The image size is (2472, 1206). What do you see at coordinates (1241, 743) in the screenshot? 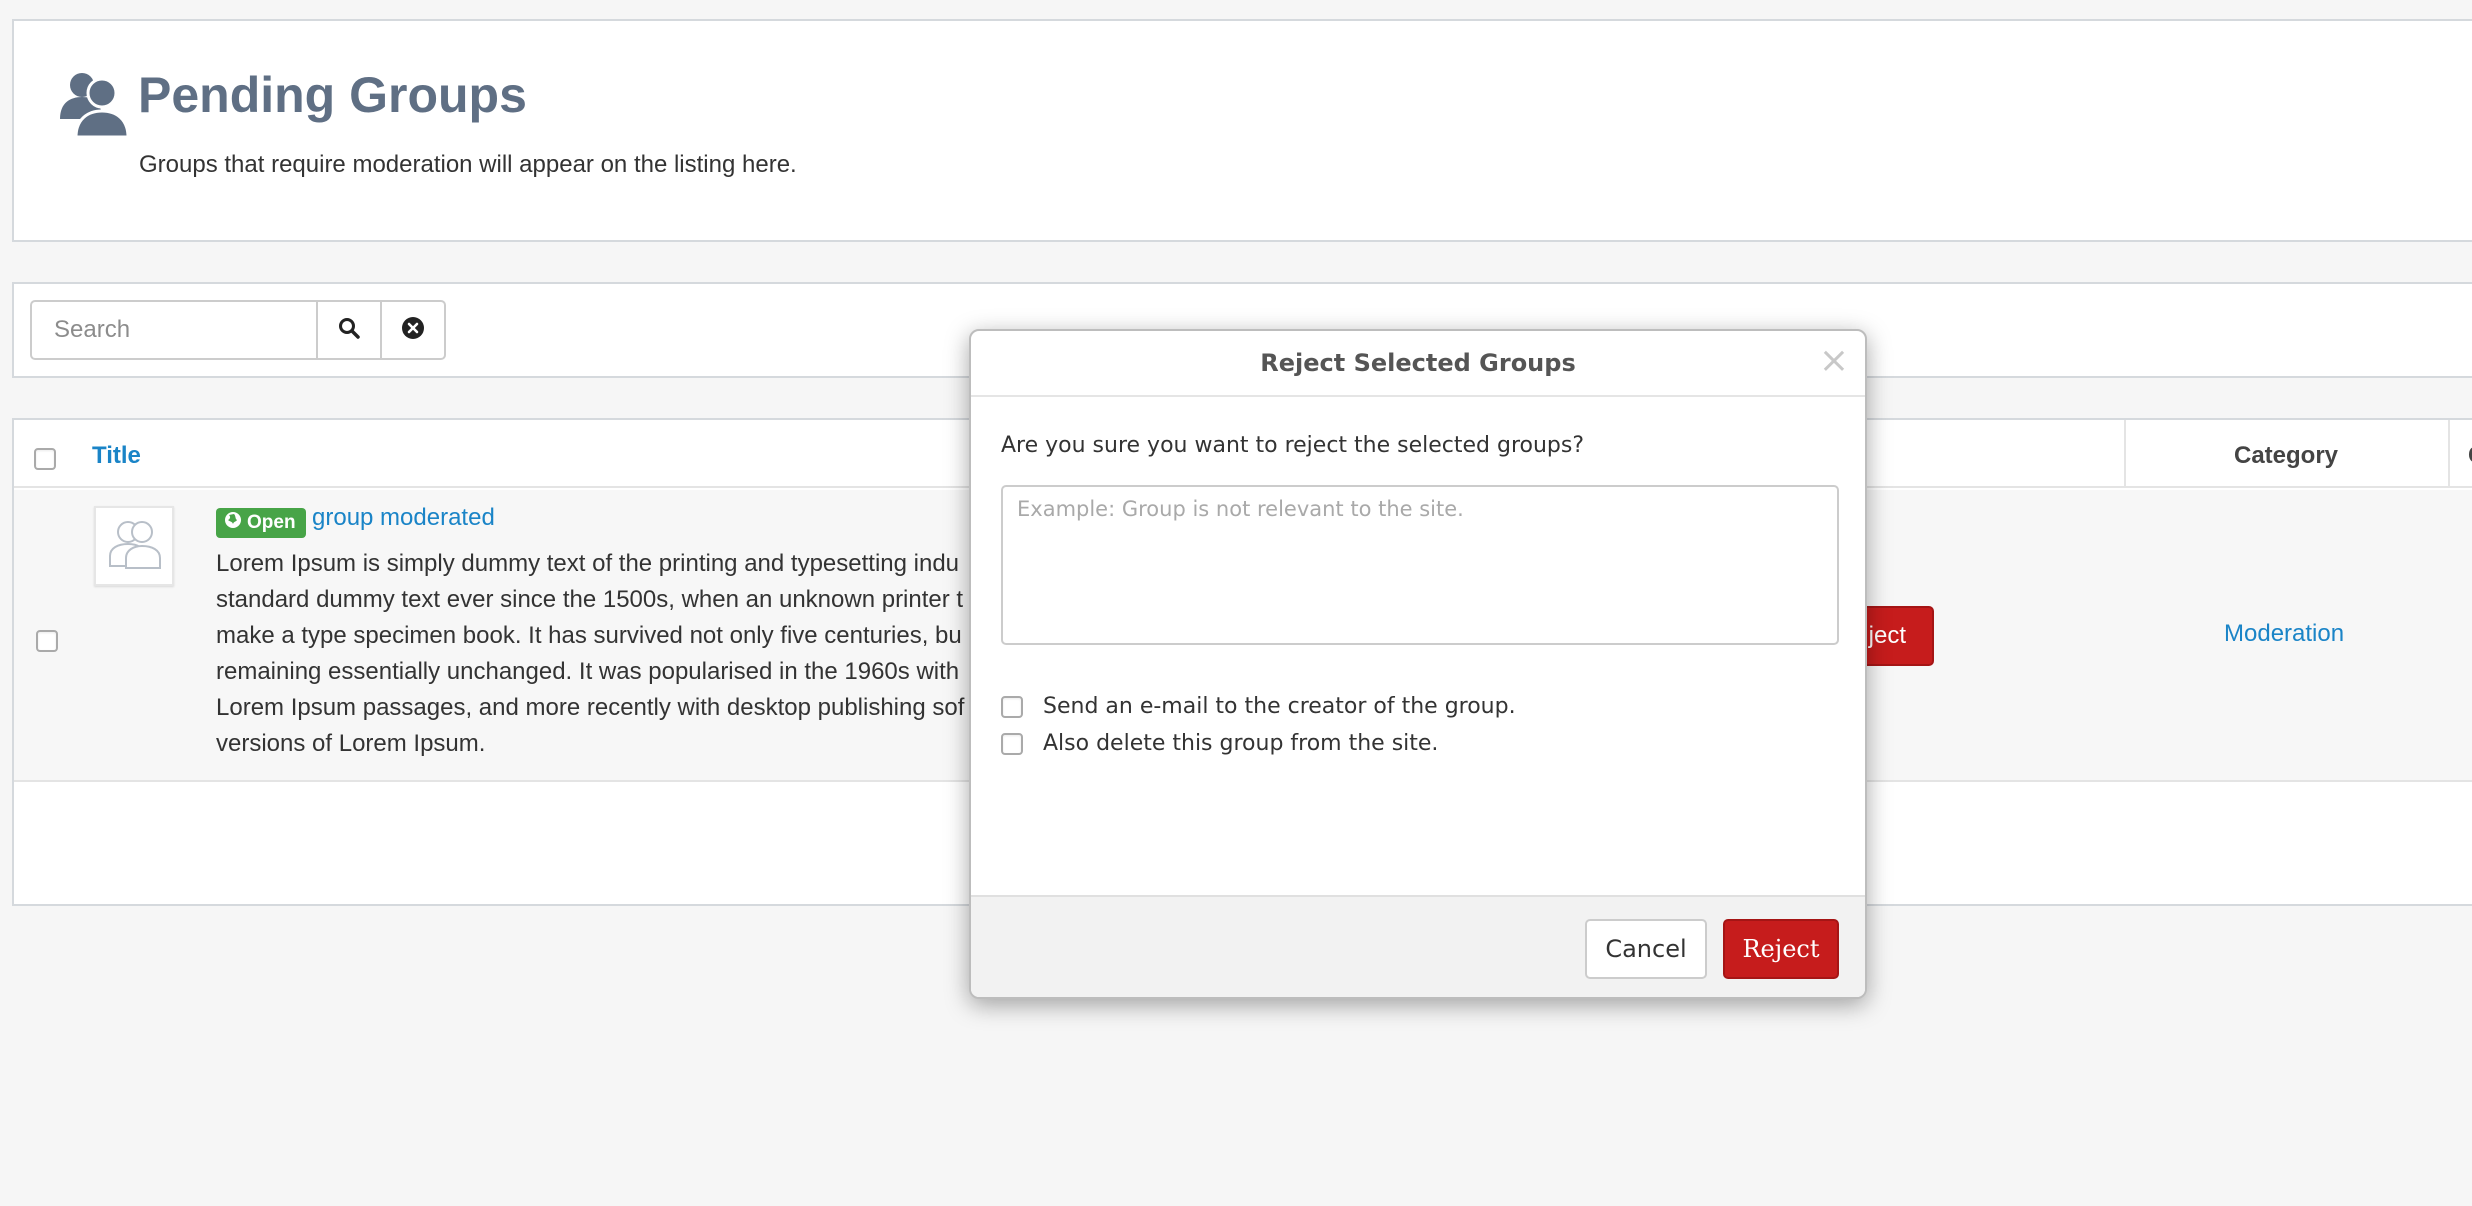
I see `delete-group-label: Also delete this group from the site.` at bounding box center [1241, 743].